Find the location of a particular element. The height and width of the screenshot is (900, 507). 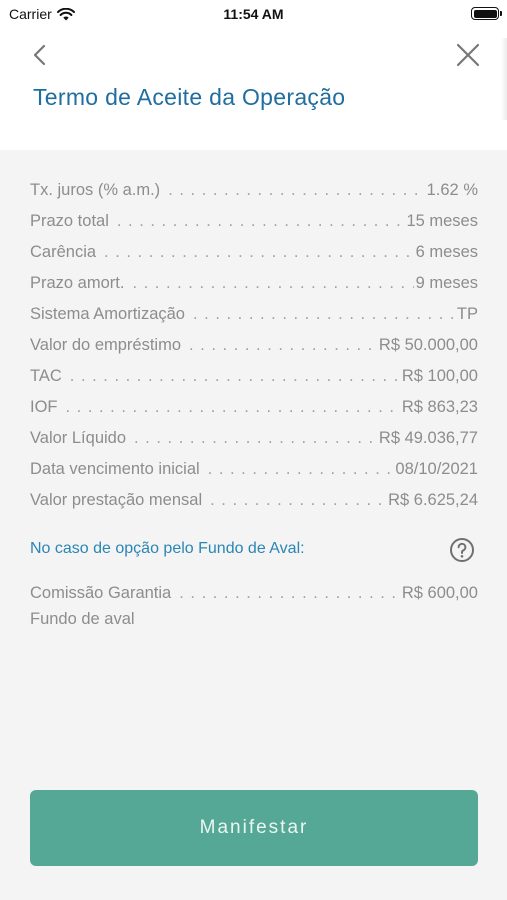

detail-value: R$ 6.625,24 is located at coordinates (433, 500).